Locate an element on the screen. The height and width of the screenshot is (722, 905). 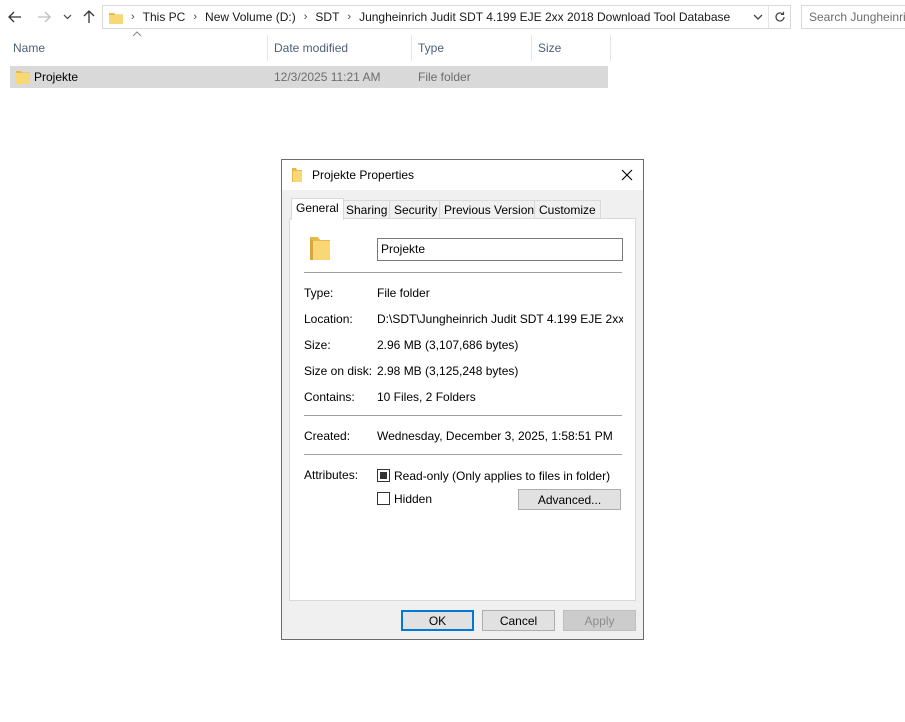
type-label: Type: is located at coordinates (319, 293).